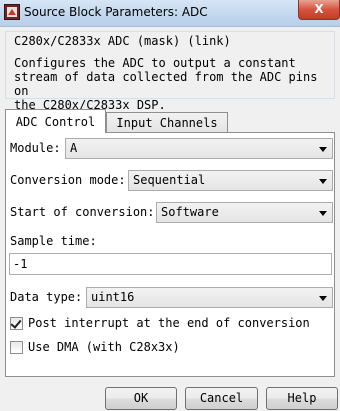 Image resolution: width=340 pixels, height=411 pixels. Describe the element at coordinates (170, 264) in the screenshot. I see `sample-time-input: -1` at that location.